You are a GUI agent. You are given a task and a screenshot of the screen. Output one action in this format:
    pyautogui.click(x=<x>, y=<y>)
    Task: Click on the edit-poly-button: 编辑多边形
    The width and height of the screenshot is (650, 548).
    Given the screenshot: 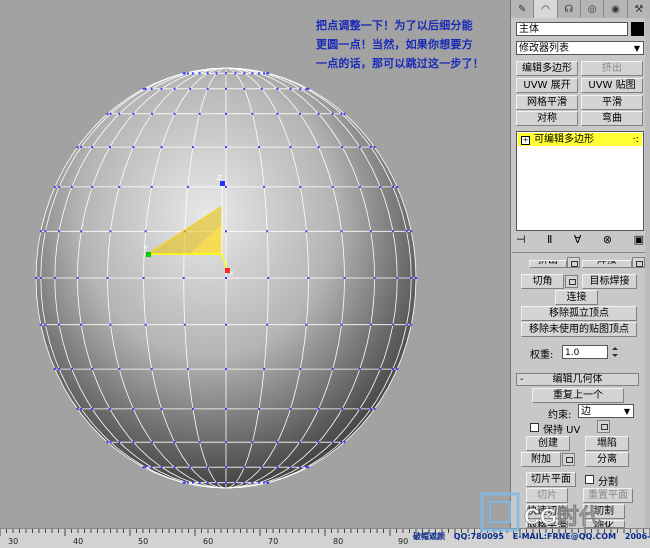 What is the action you would take?
    pyautogui.click(x=547, y=68)
    